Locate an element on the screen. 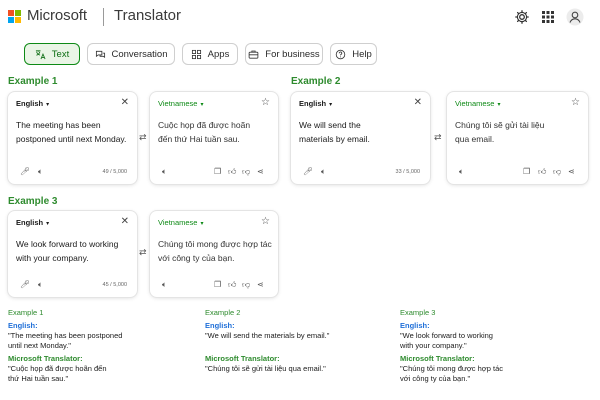 Image resolution: width=600 pixels, height=400 pixels. tab-for-business: For business is located at coordinates (284, 54).